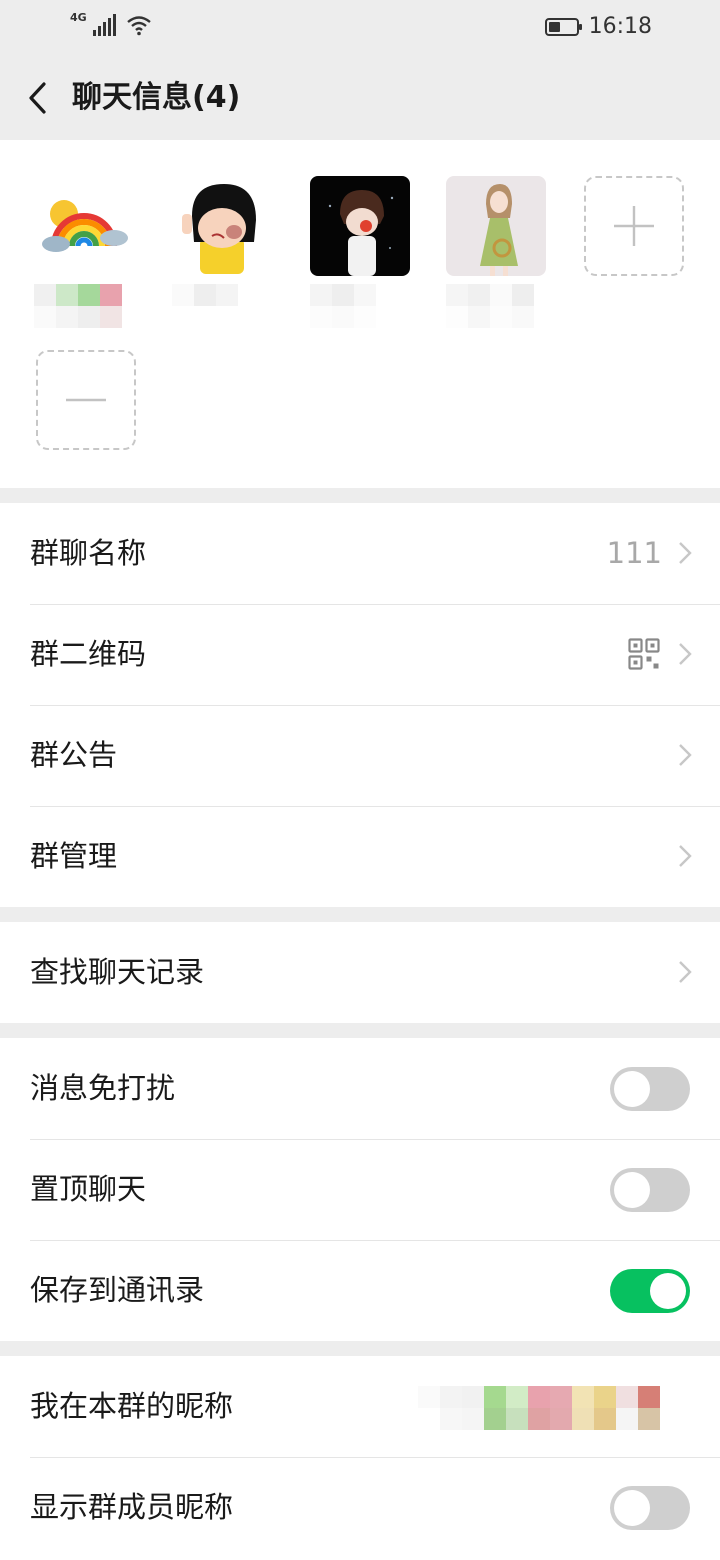  I want to click on add-member-button, so click(634, 226).